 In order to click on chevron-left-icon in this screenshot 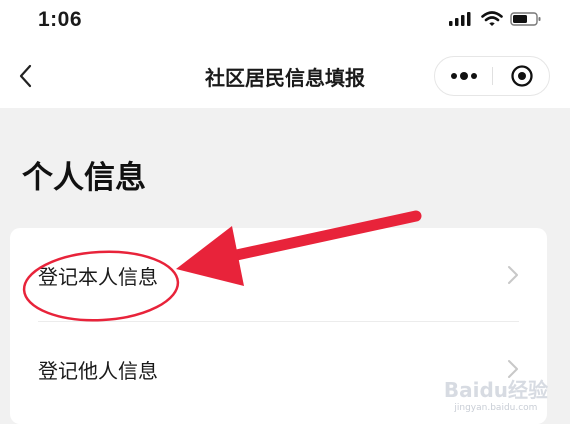, I will do `click(25, 76)`.